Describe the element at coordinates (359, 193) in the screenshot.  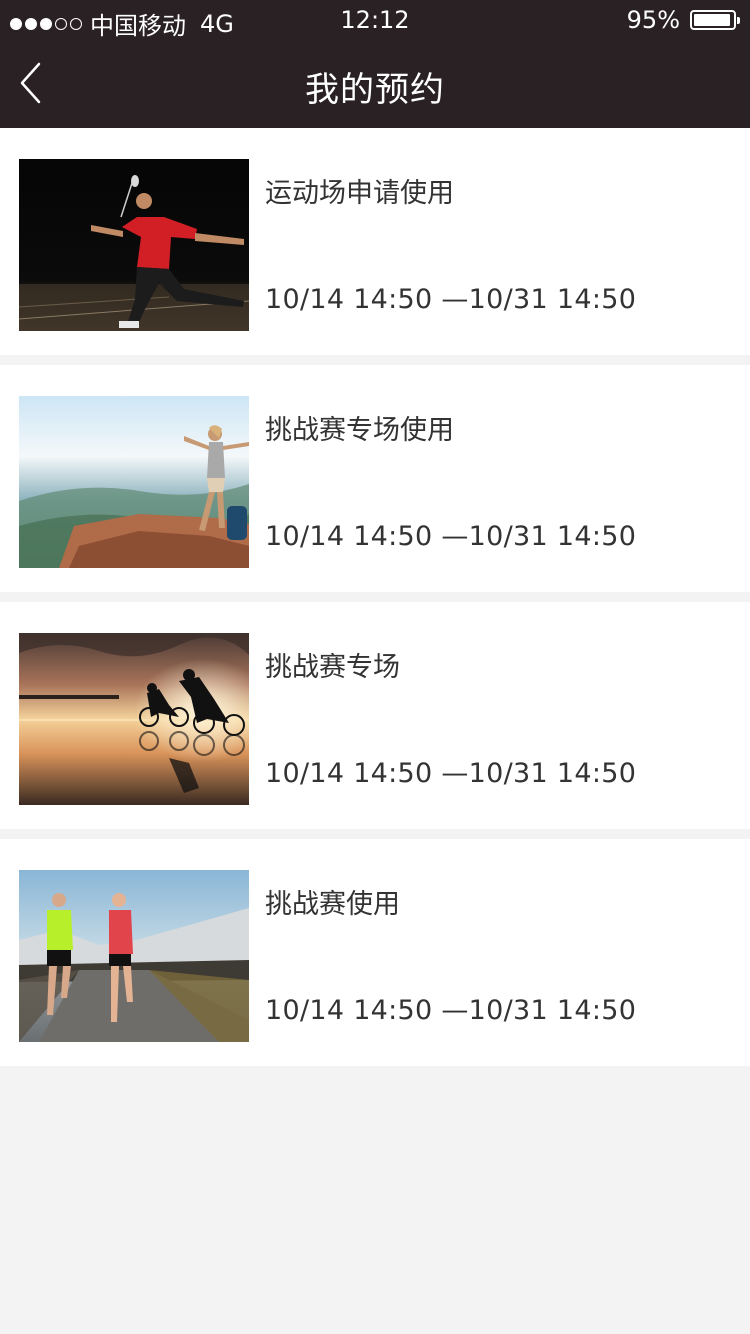
I see `reservation-title: 运动场申请使用` at that location.